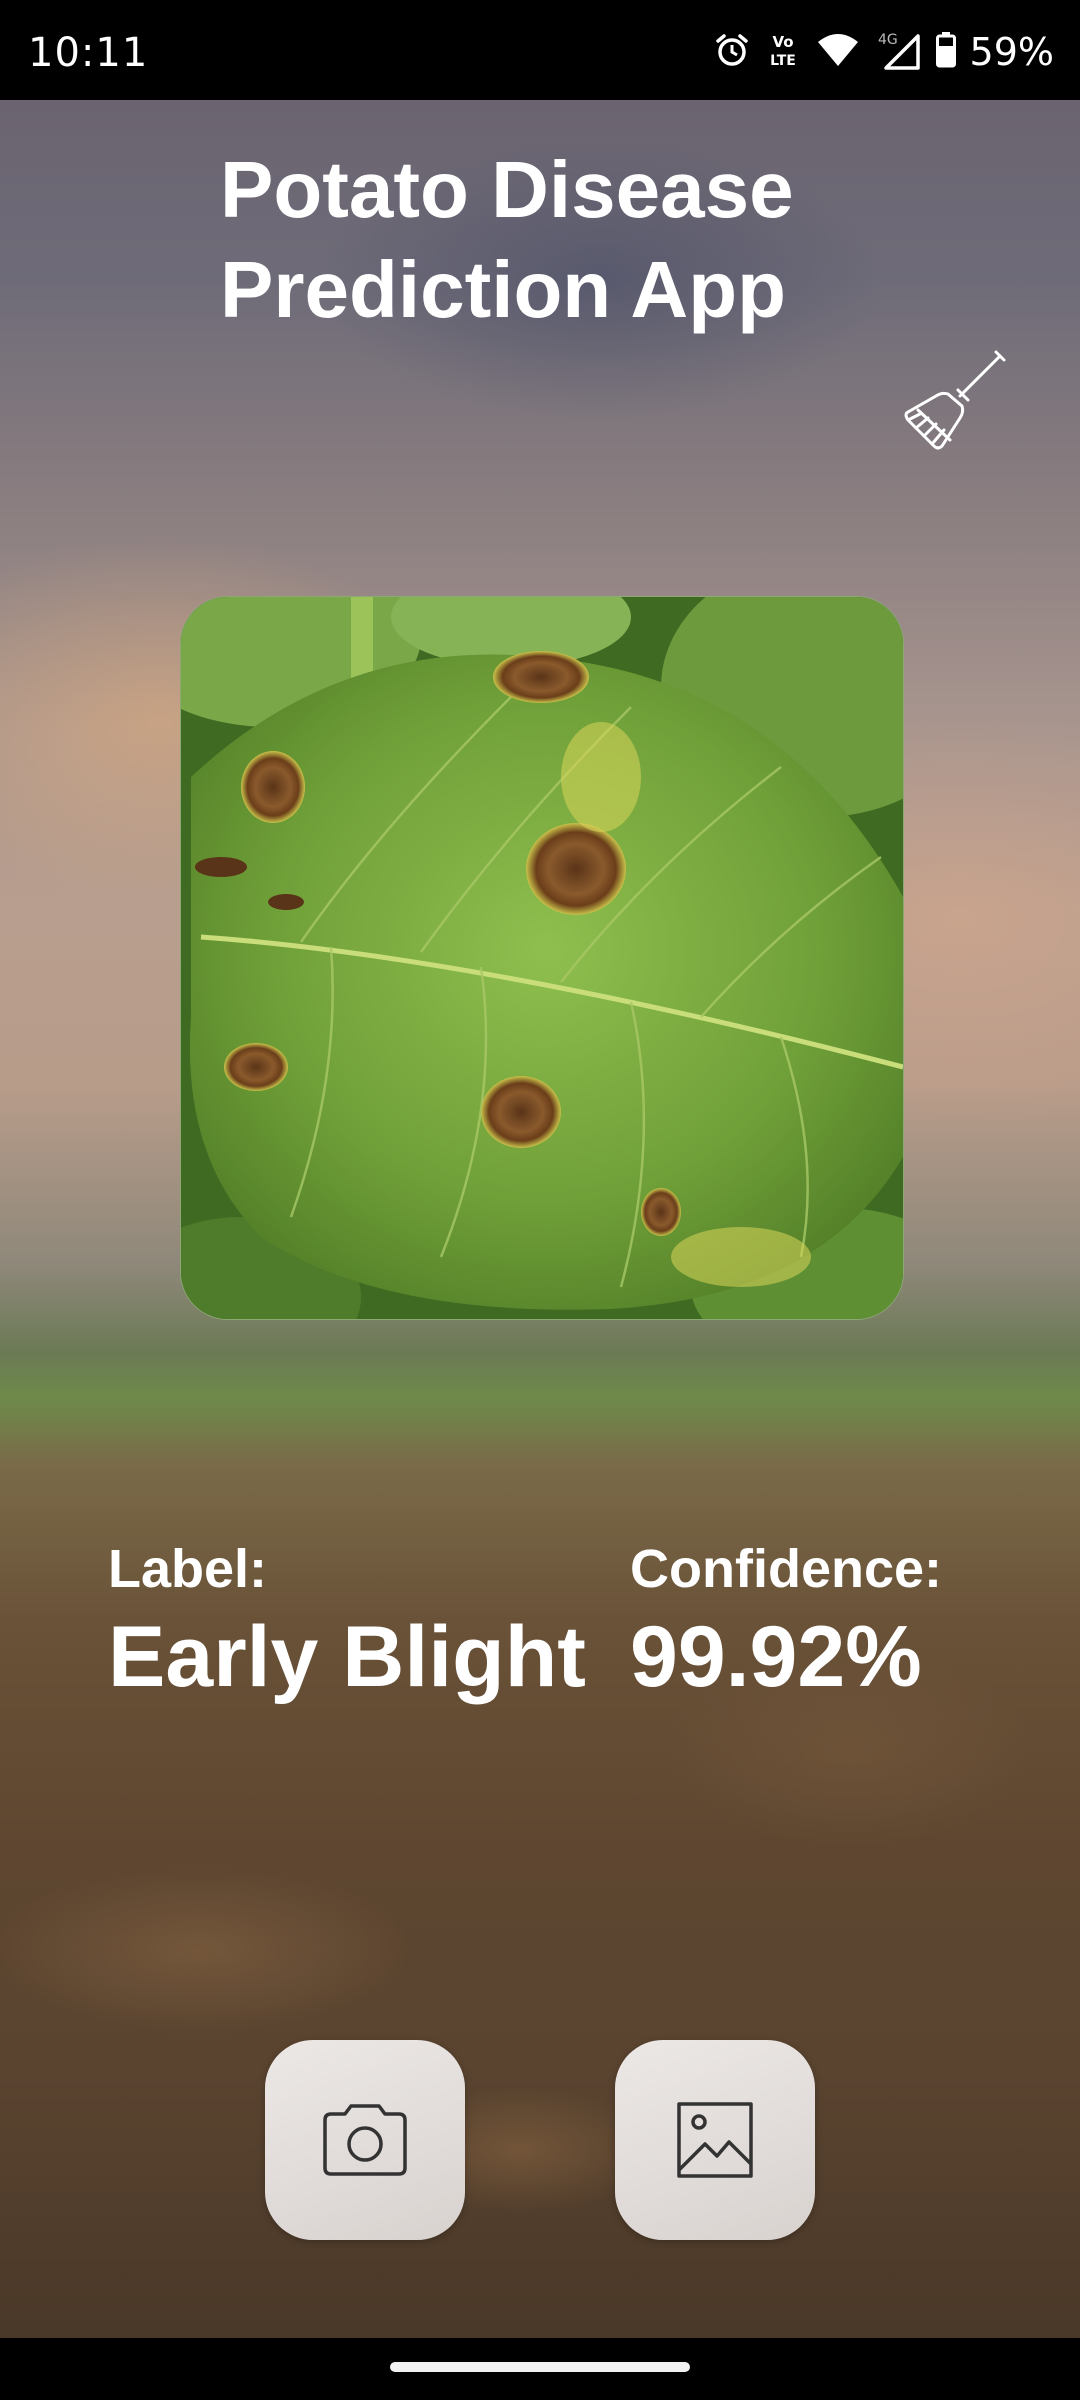  Describe the element at coordinates (570, 240) in the screenshot. I see `app-title: Potato Disease Prediction App` at that location.